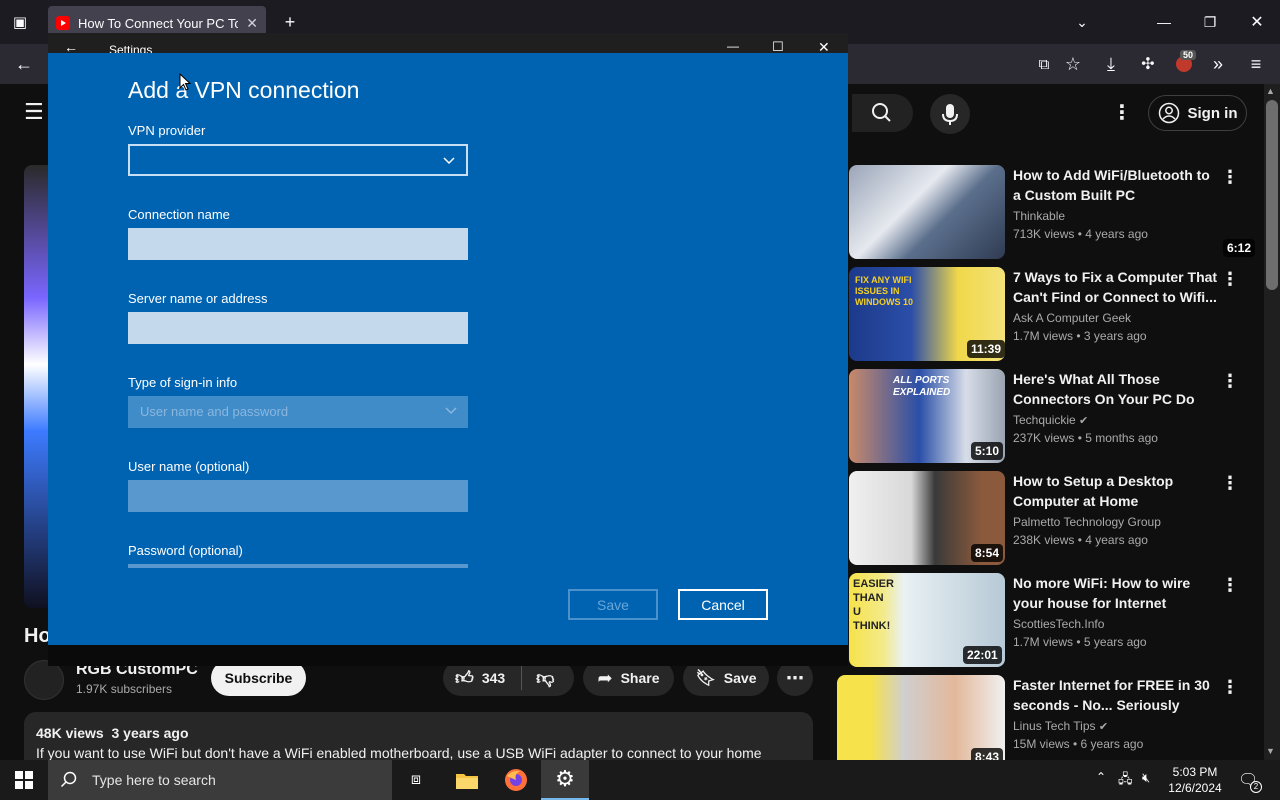 This screenshot has width=1280, height=800. Describe the element at coordinates (36, 386) in the screenshot. I see `video-player` at that location.